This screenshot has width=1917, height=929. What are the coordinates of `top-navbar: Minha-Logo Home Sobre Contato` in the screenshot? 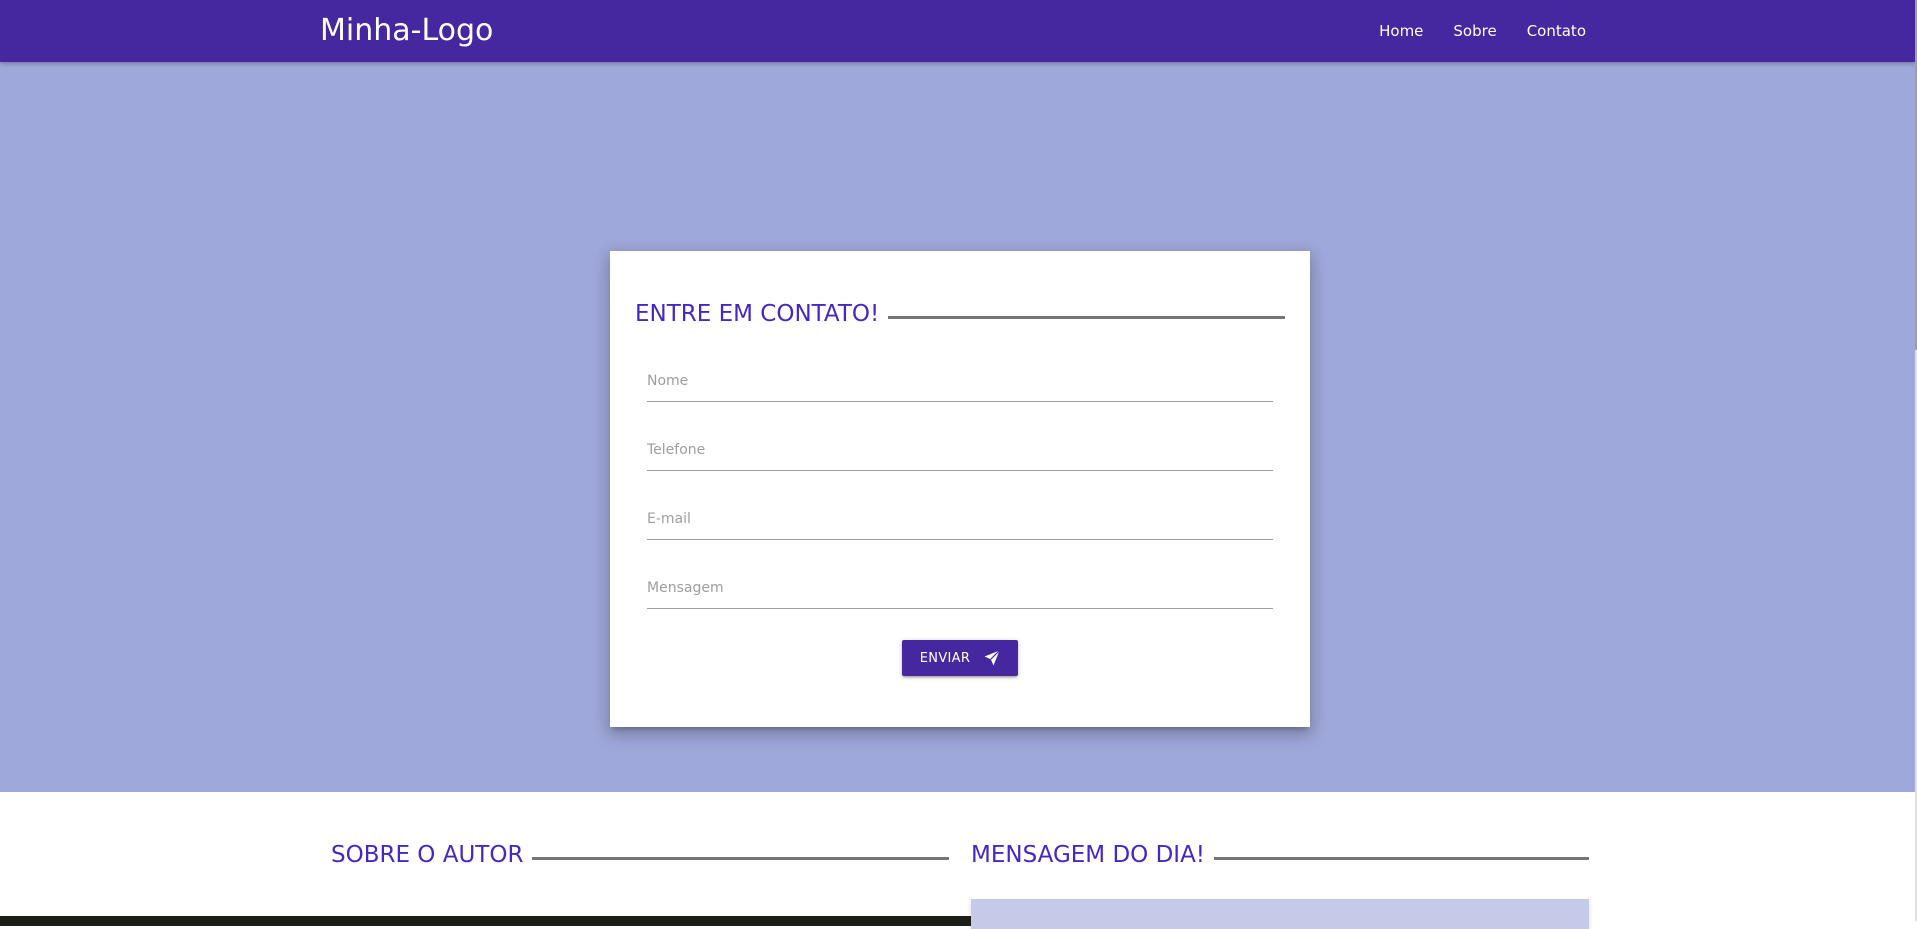 It's located at (958, 31).